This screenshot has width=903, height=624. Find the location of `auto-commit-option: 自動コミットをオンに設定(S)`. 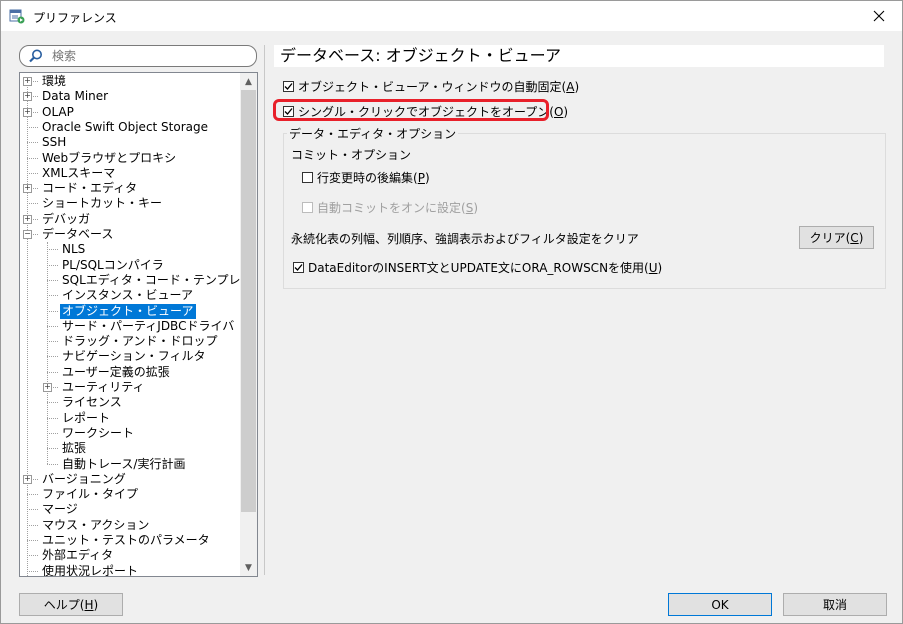

auto-commit-option: 自動コミットをオンに設定(S) is located at coordinates (390, 207).